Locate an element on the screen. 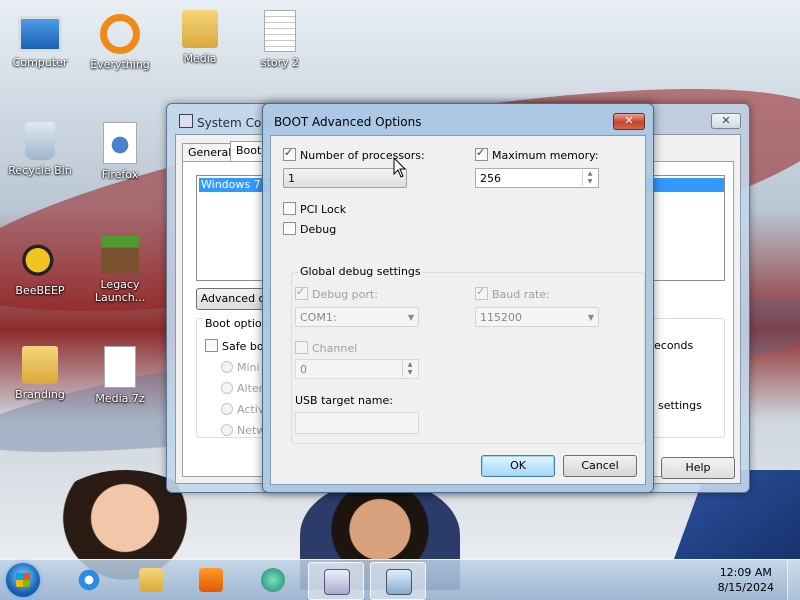  taskbar: 12:09 AM 8/15/2024 is located at coordinates (400, 579).